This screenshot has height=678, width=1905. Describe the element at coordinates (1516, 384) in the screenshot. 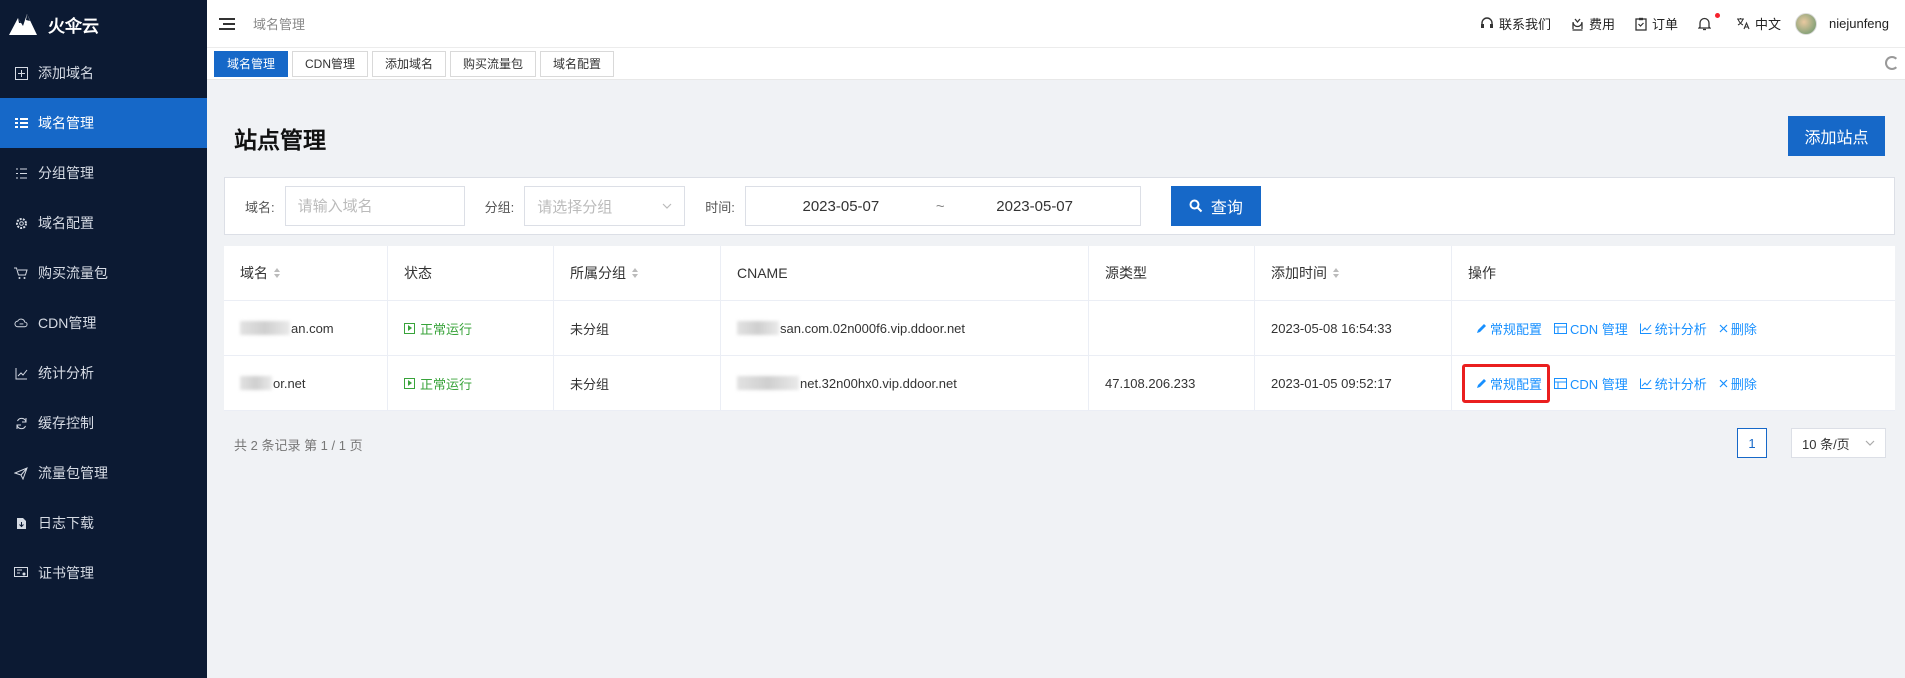

I see `action-label: 常规配置` at that location.